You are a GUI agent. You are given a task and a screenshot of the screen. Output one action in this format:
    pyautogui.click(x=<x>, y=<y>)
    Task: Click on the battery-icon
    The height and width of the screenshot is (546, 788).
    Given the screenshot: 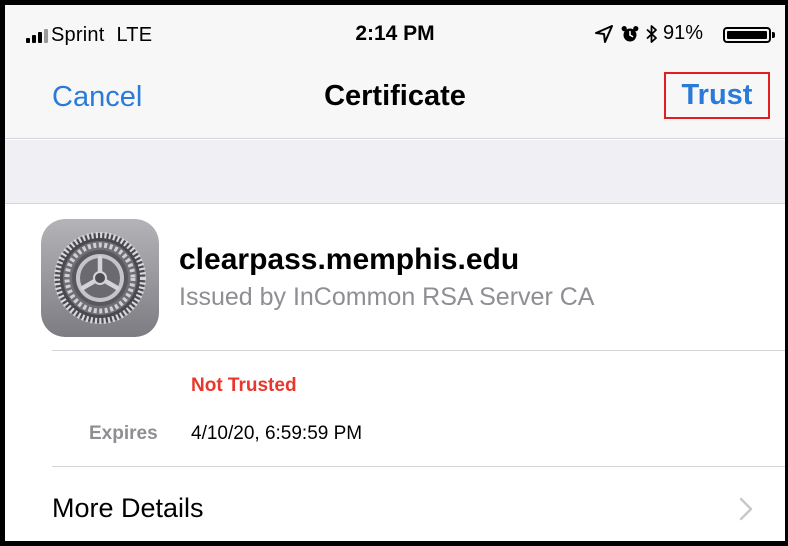 What is the action you would take?
    pyautogui.click(x=749, y=35)
    